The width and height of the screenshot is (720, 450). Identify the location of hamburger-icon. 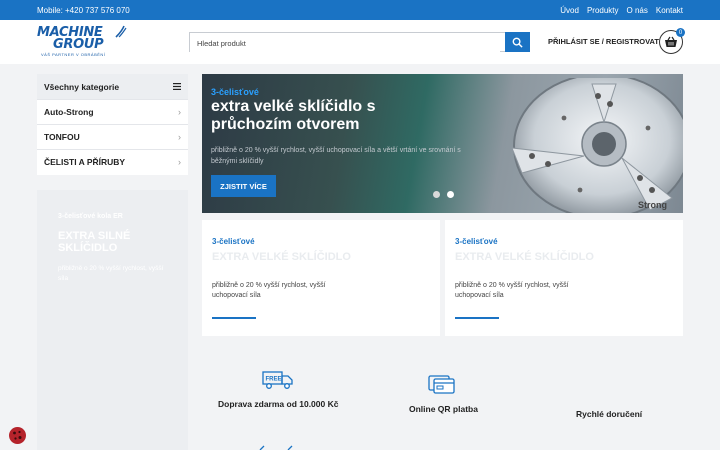
(177, 86).